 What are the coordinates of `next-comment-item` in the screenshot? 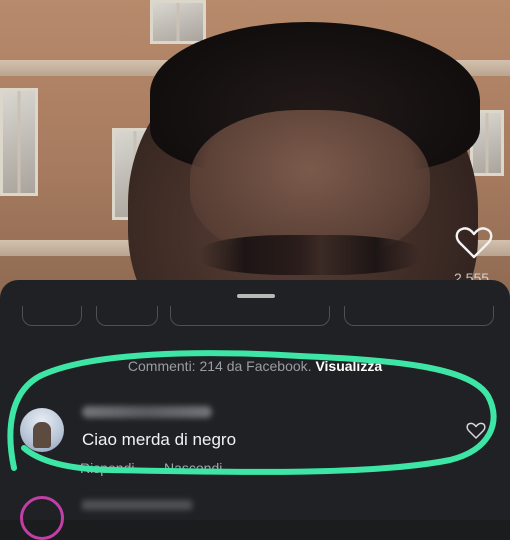 It's located at (255, 518).